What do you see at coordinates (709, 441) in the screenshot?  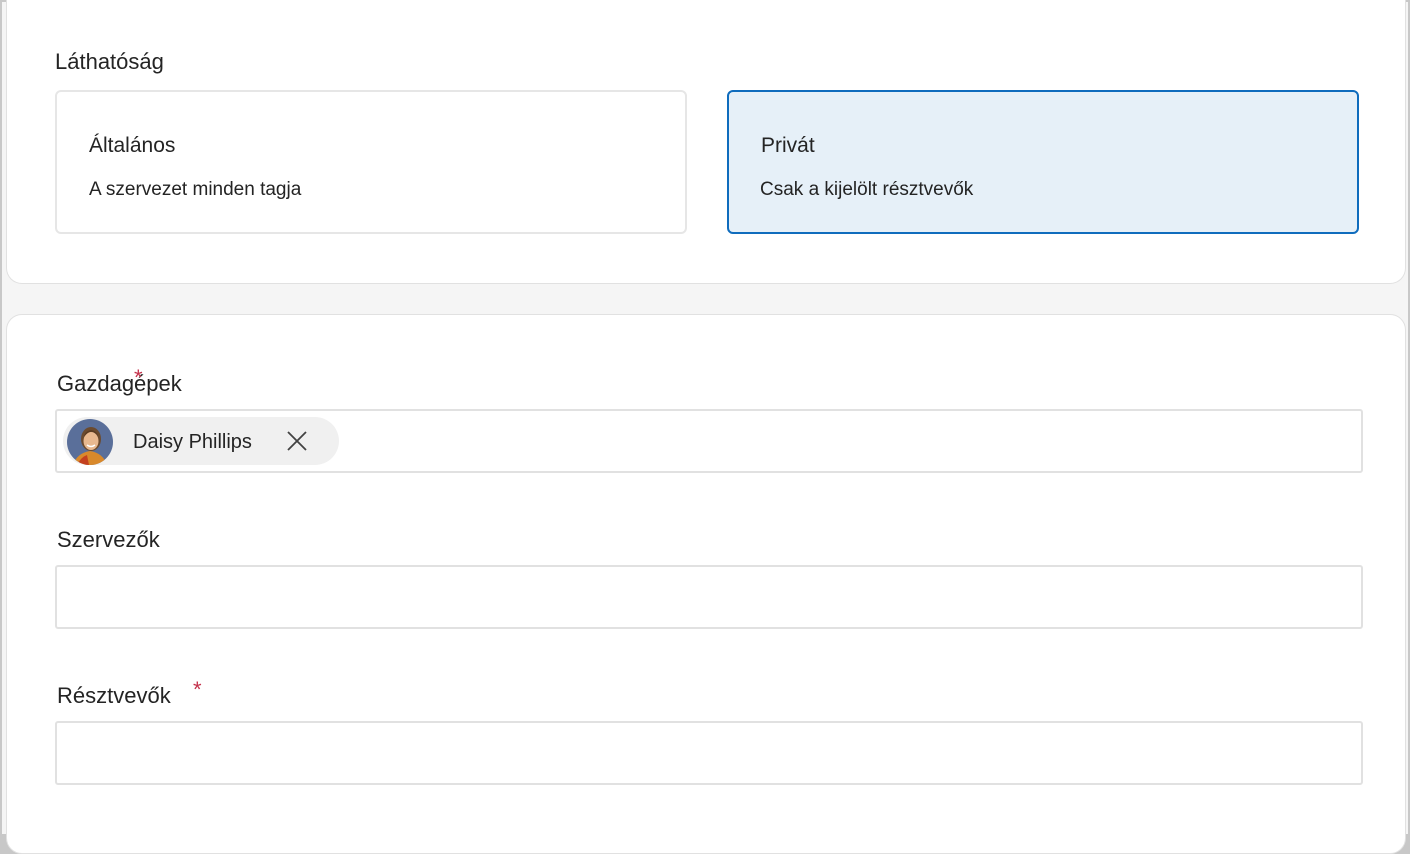 I see `hosts-input: Daisy Phillips` at bounding box center [709, 441].